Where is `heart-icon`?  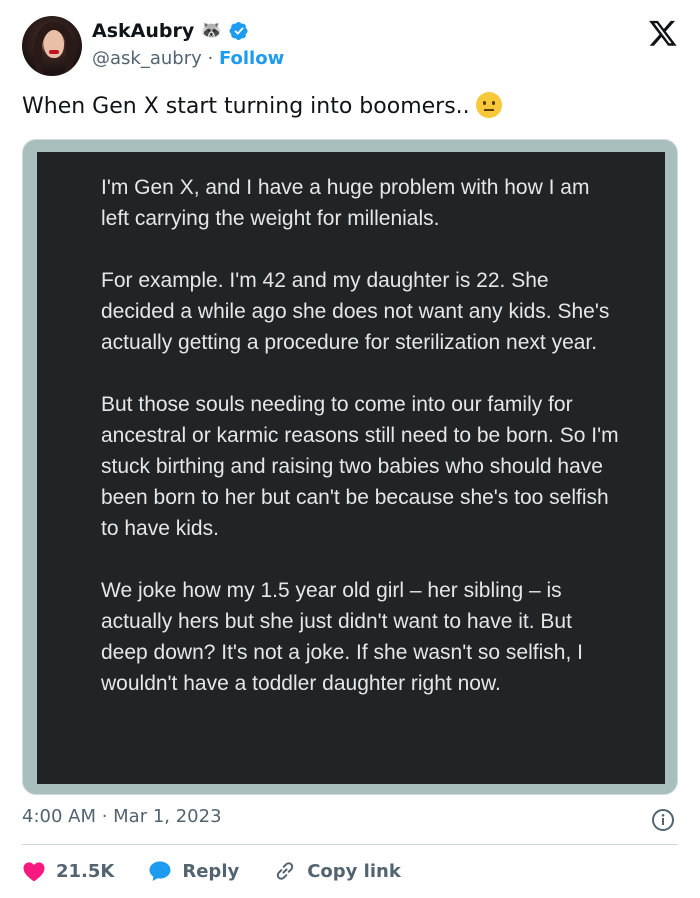 heart-icon is located at coordinates (34, 872).